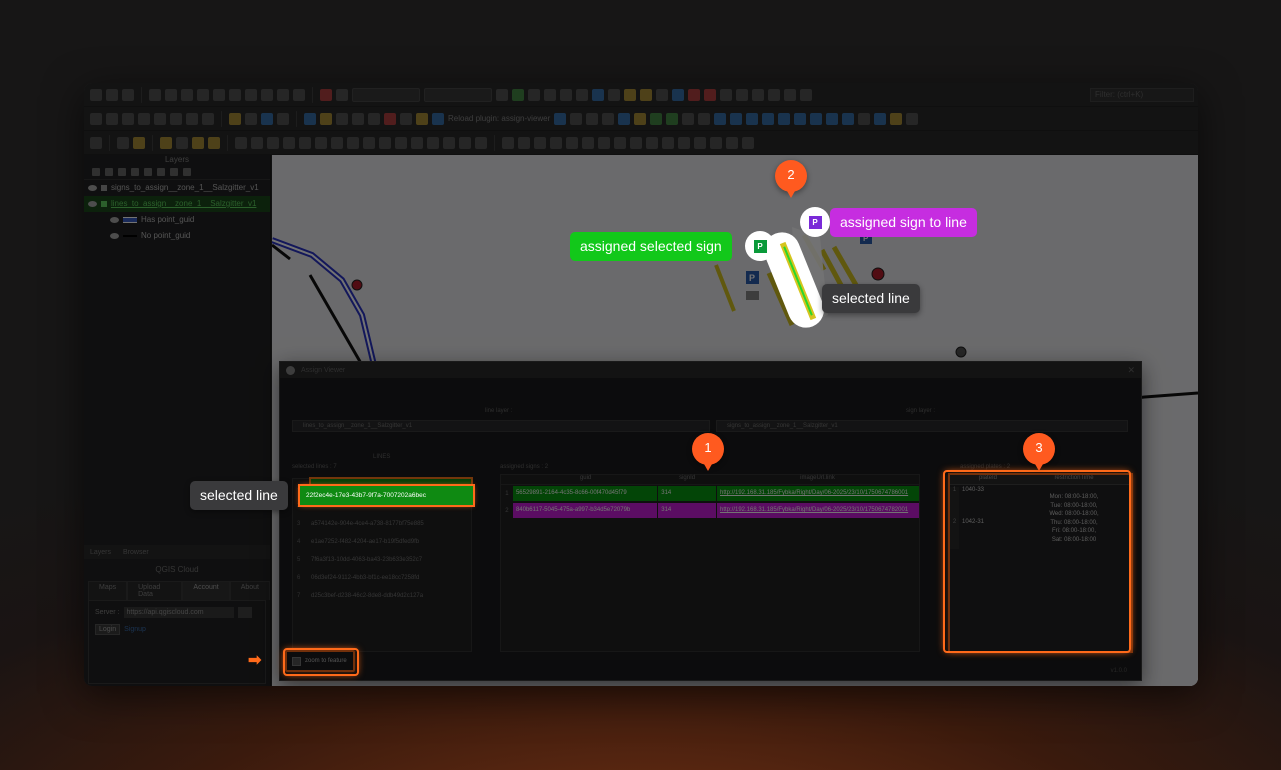 Image resolution: width=1281 pixels, height=770 pixels. I want to click on zoom-last-icon, so click(267, 94).